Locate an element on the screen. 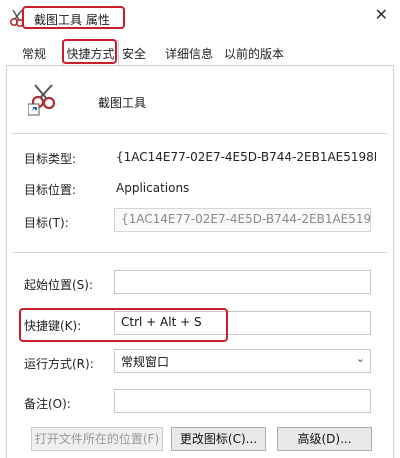 The width and height of the screenshot is (400, 458). target-label: 目标(T): is located at coordinates (46, 223).